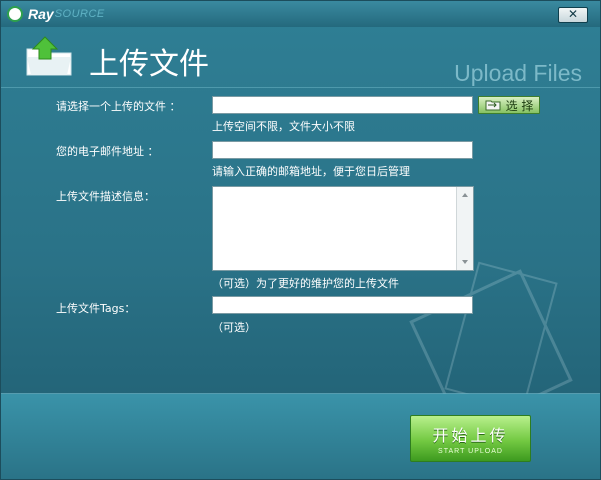 The image size is (601, 480). What do you see at coordinates (105, 196) in the screenshot?
I see `description-label: 上传文件描述信息：` at bounding box center [105, 196].